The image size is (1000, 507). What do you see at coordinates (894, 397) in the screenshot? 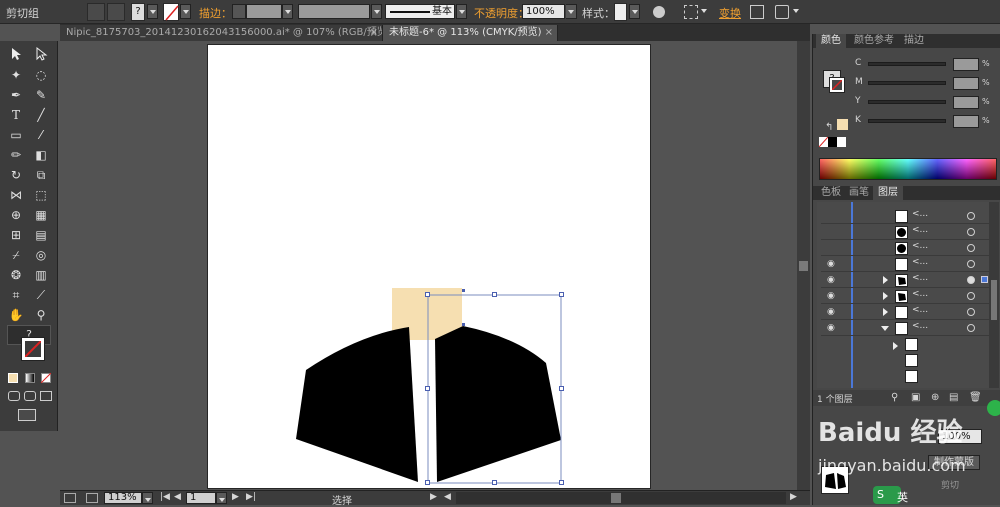
I see `locate-object-icon: ⚲` at bounding box center [894, 397].